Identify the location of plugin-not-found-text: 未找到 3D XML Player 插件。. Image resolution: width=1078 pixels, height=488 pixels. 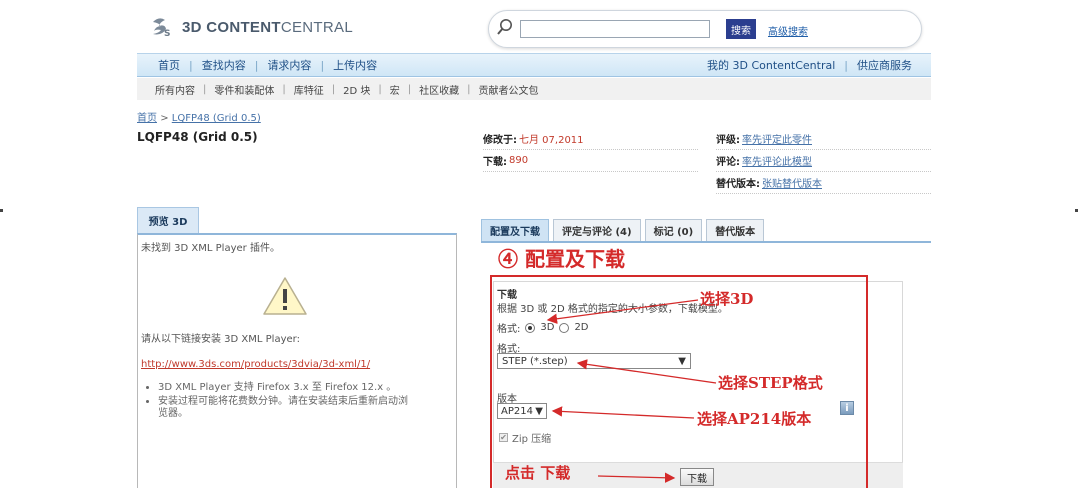
(210, 248).